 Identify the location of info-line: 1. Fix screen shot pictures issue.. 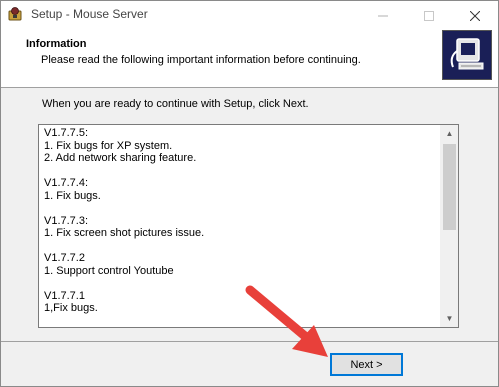
(124, 233).